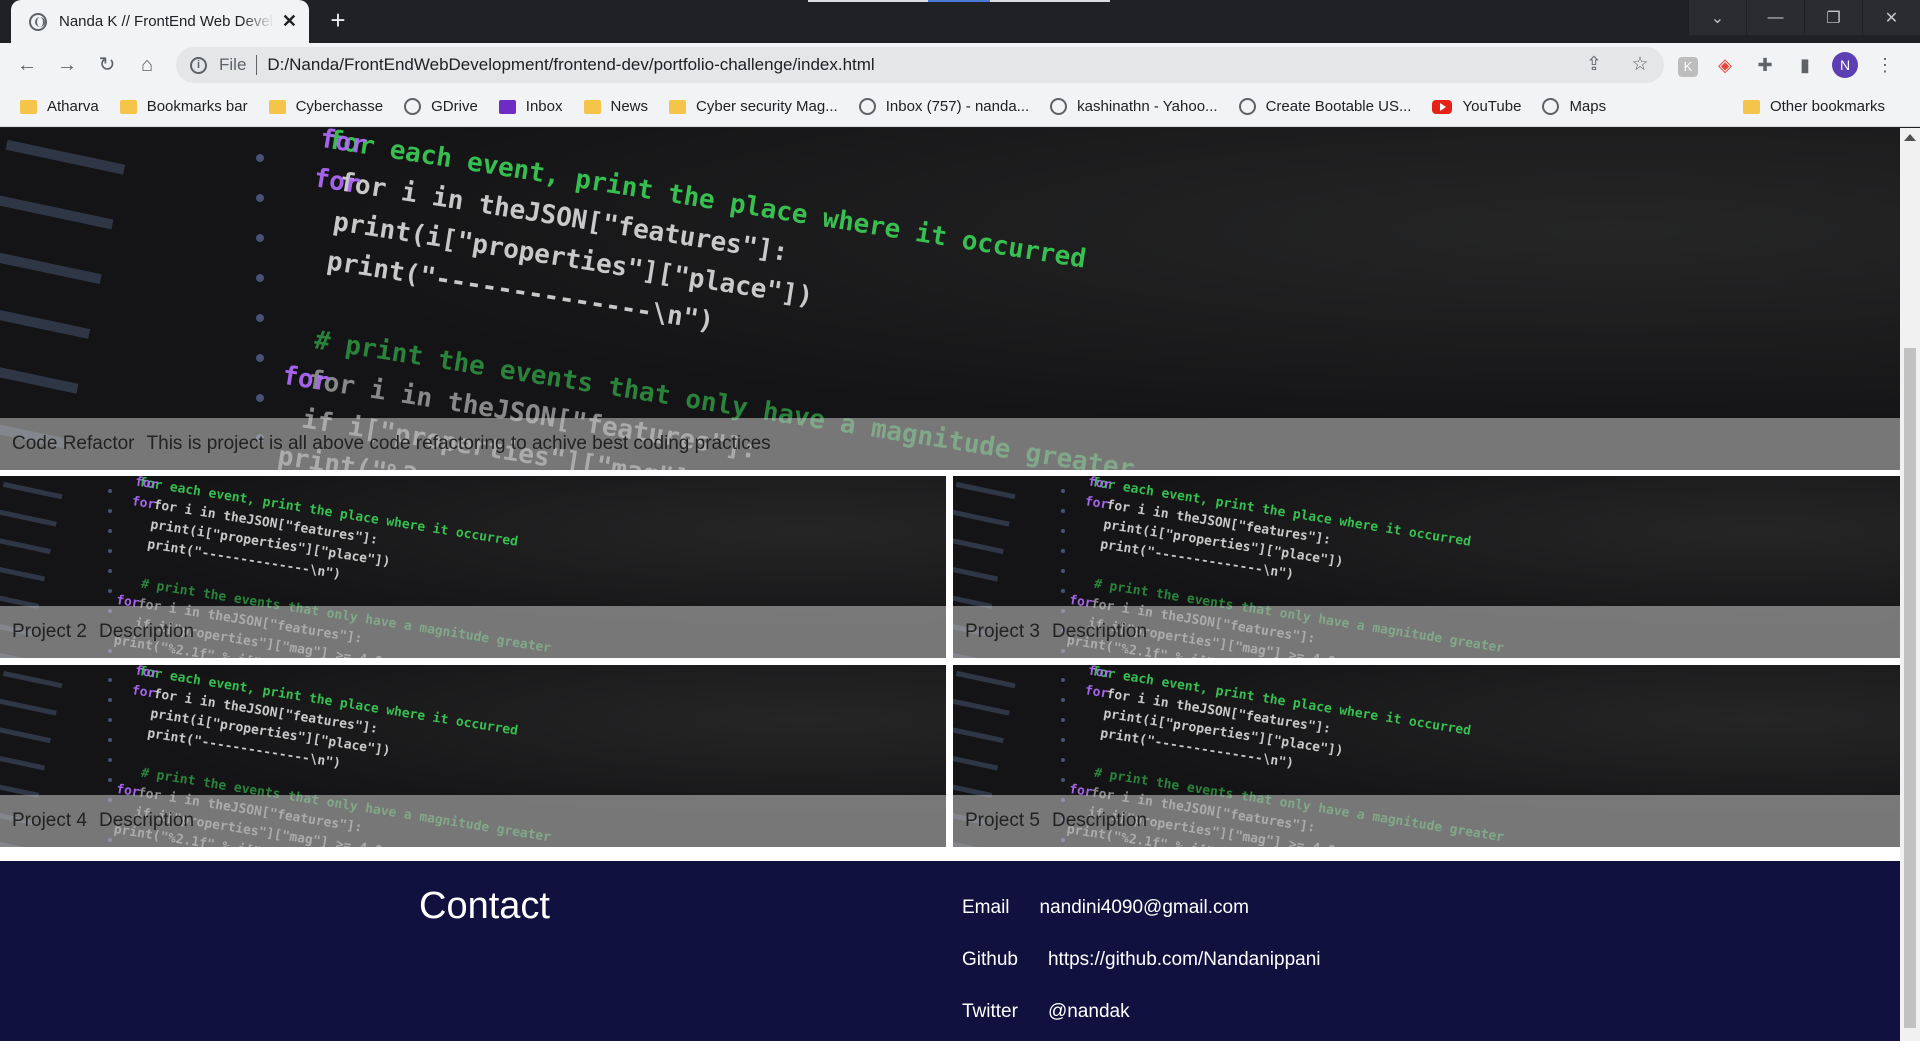  I want to click on forward-icon: →, so click(67, 65).